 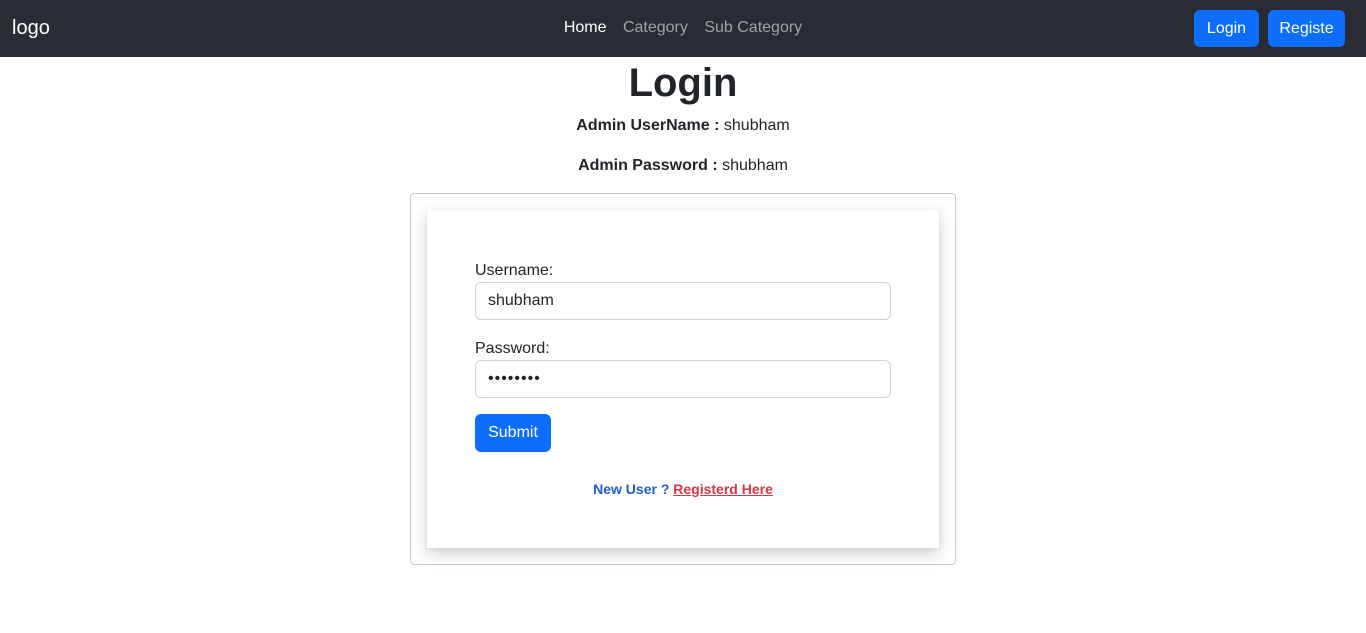 I want to click on password-input, so click(x=683, y=379).